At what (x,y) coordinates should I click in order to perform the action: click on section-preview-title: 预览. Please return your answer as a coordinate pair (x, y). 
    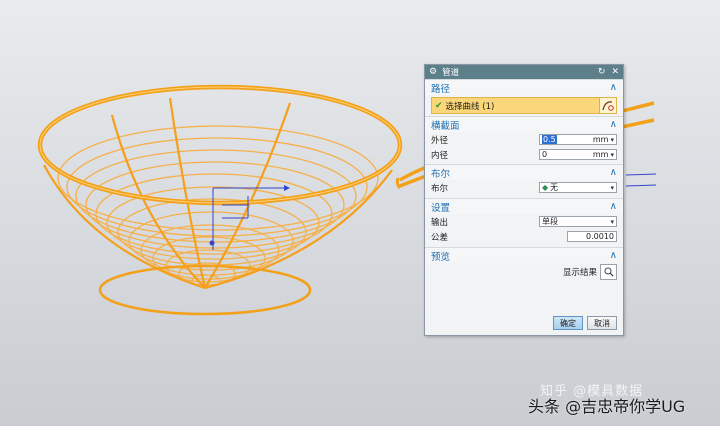
    Looking at the image, I should click on (441, 257).